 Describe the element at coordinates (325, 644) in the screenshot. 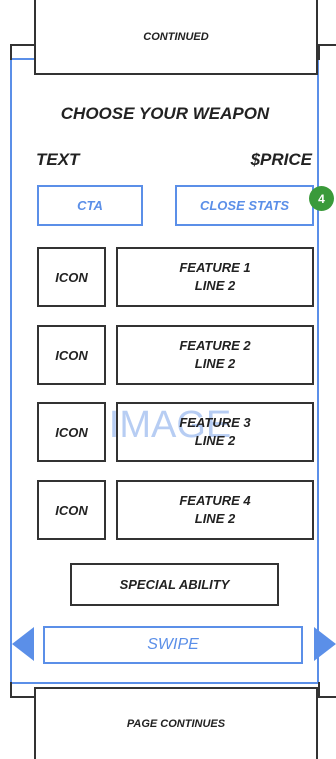

I see `swipe-right-arrow-icon` at that location.